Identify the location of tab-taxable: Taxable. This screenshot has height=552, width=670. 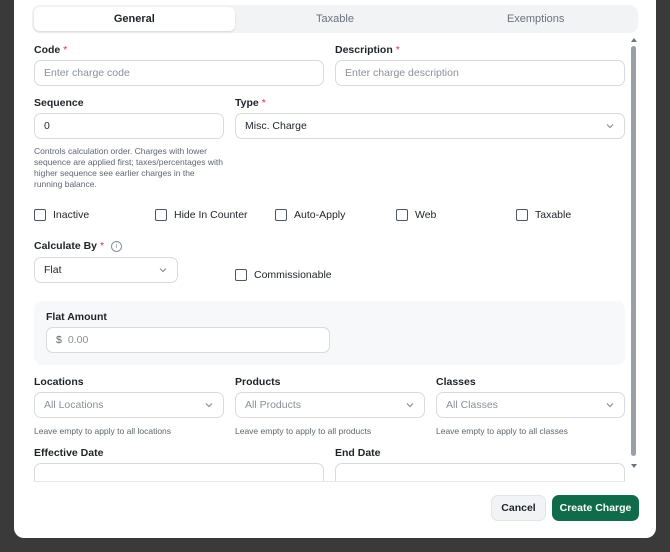
(335, 19).